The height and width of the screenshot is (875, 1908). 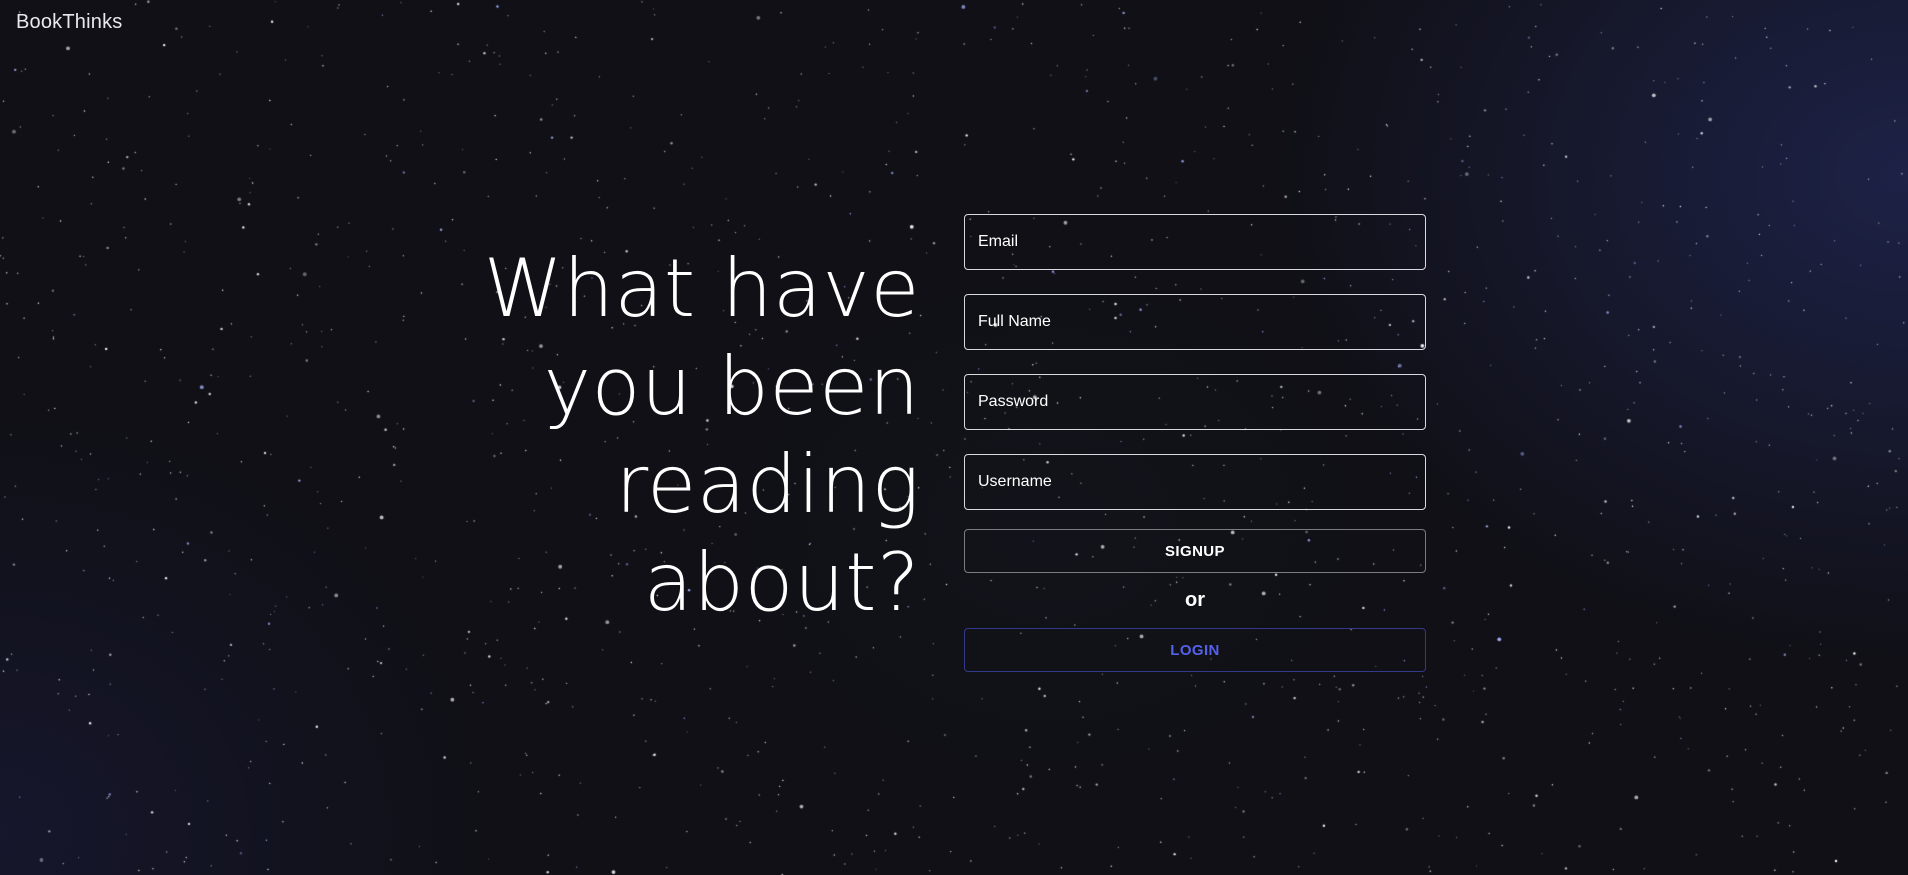 I want to click on username-field, so click(x=1195, y=482).